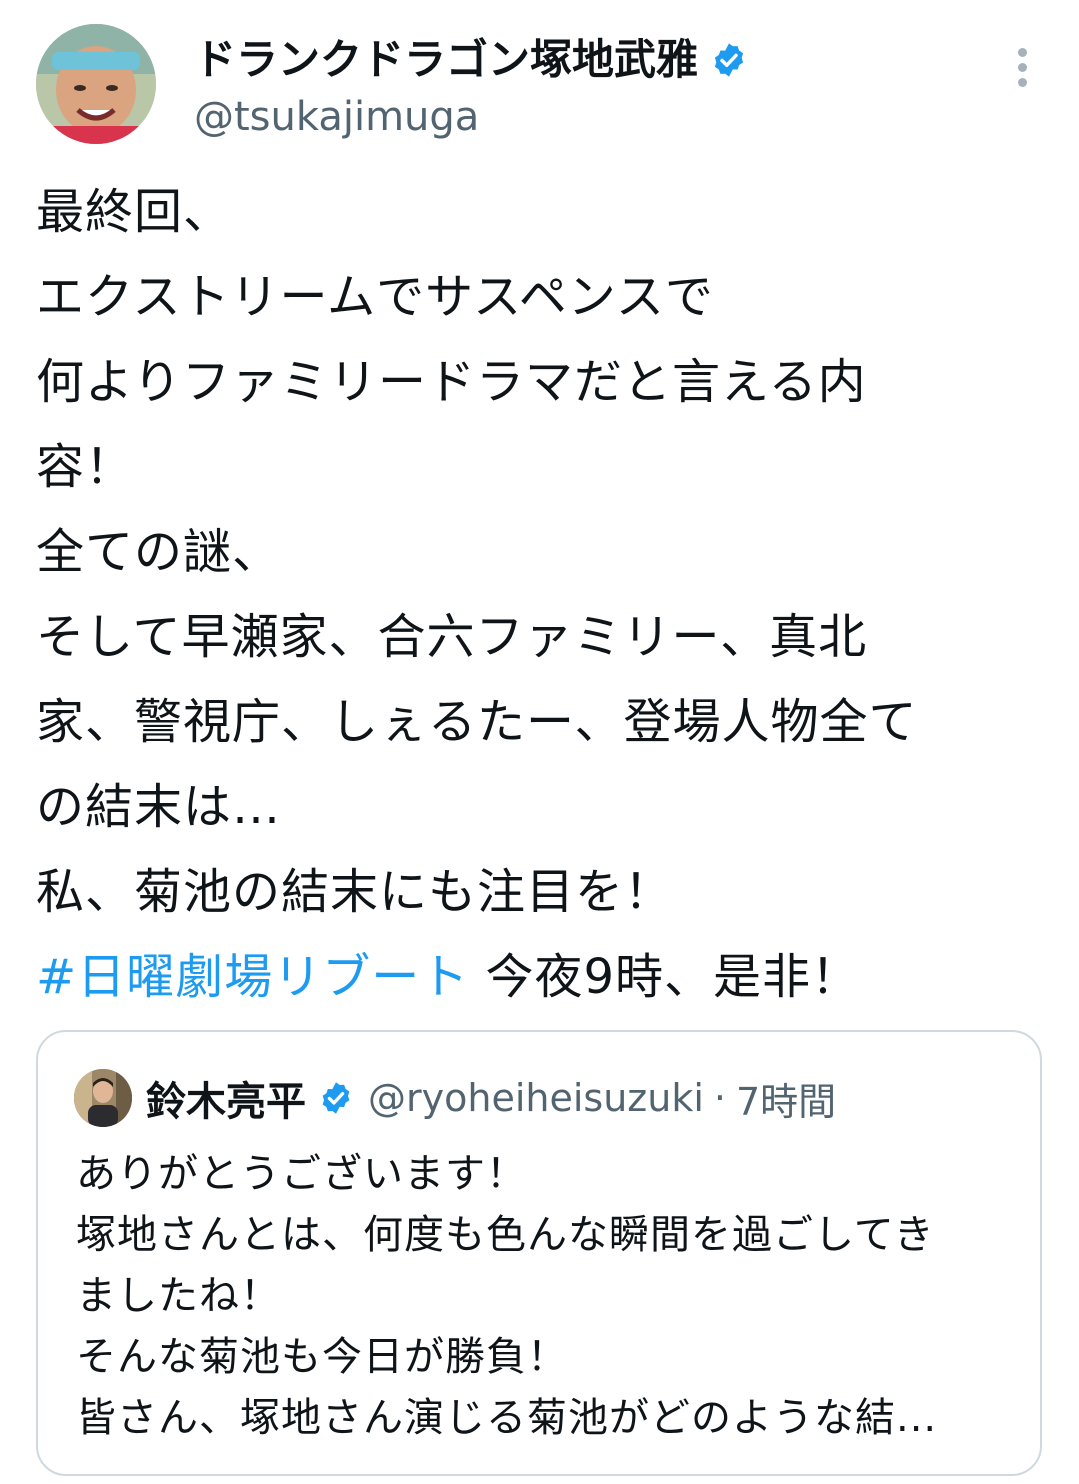 The height and width of the screenshot is (1484, 1079). Describe the element at coordinates (85, 467) in the screenshot. I see `tweet-line: 容！` at that location.